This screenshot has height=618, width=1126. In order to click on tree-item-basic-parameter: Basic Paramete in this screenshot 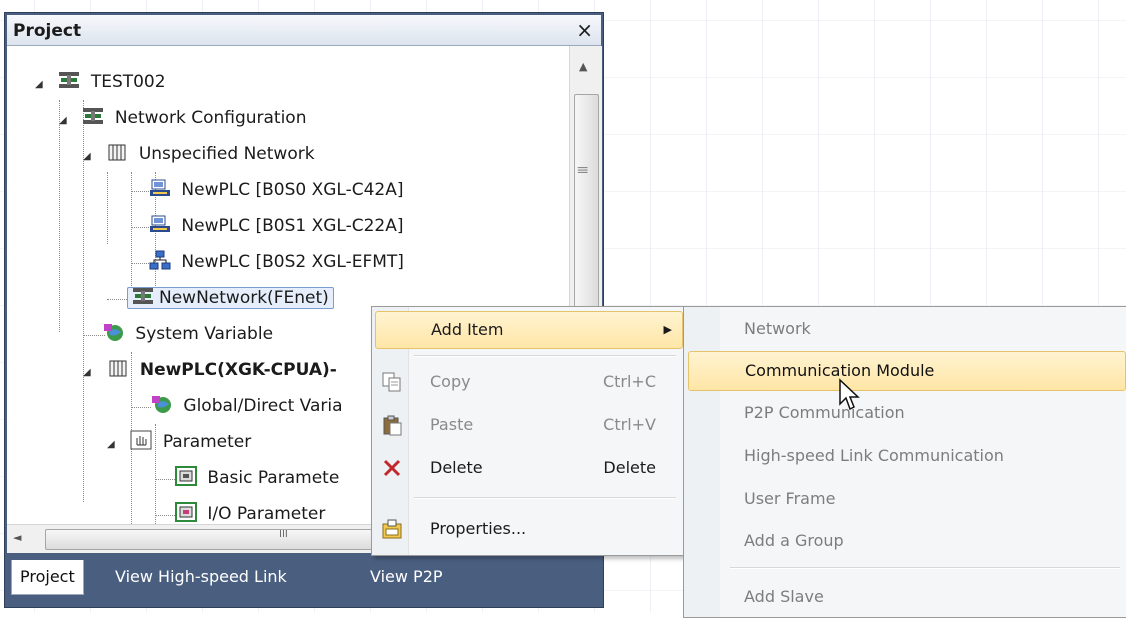, I will do `click(257, 478)`.